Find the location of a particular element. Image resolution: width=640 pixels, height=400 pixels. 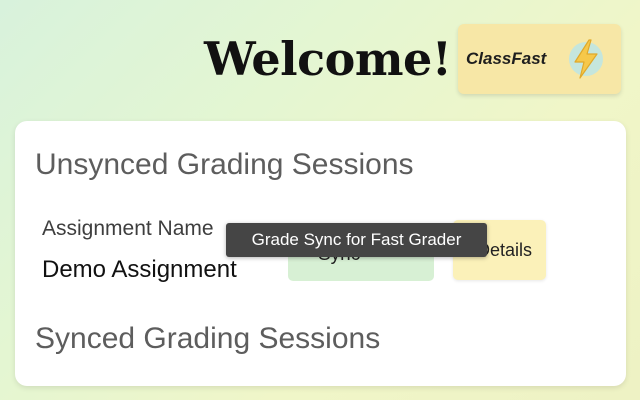

lightning-bolt-icon is located at coordinates (586, 59).